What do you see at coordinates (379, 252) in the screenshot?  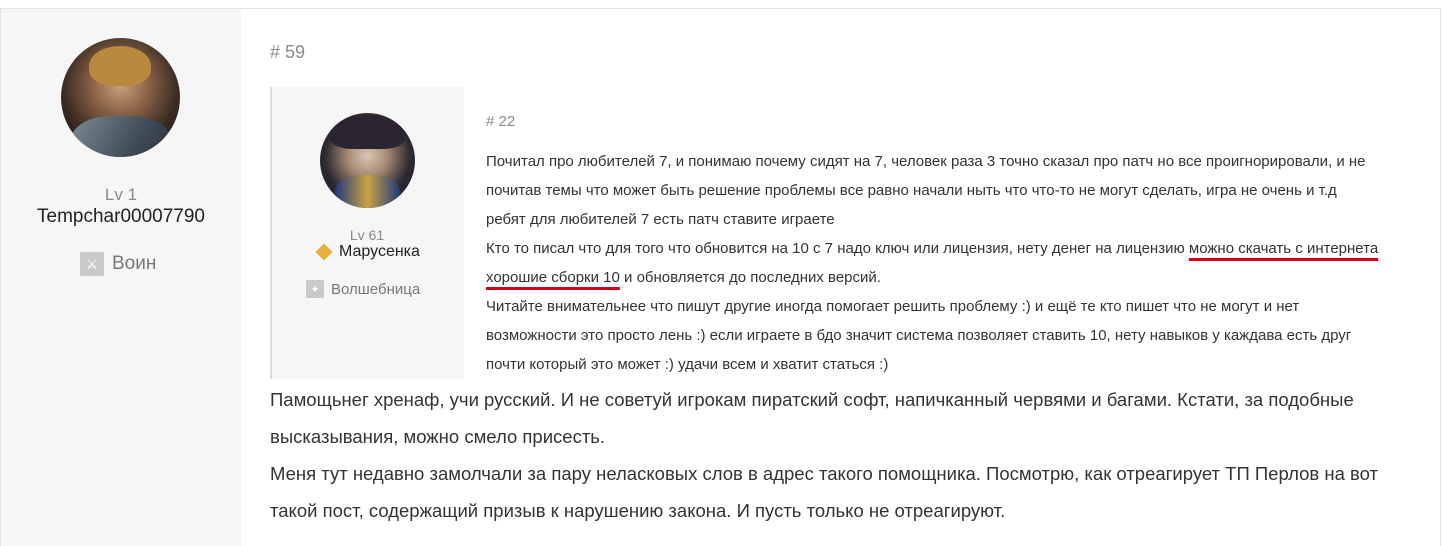 I see `quote-author-name: Марусенка` at bounding box center [379, 252].